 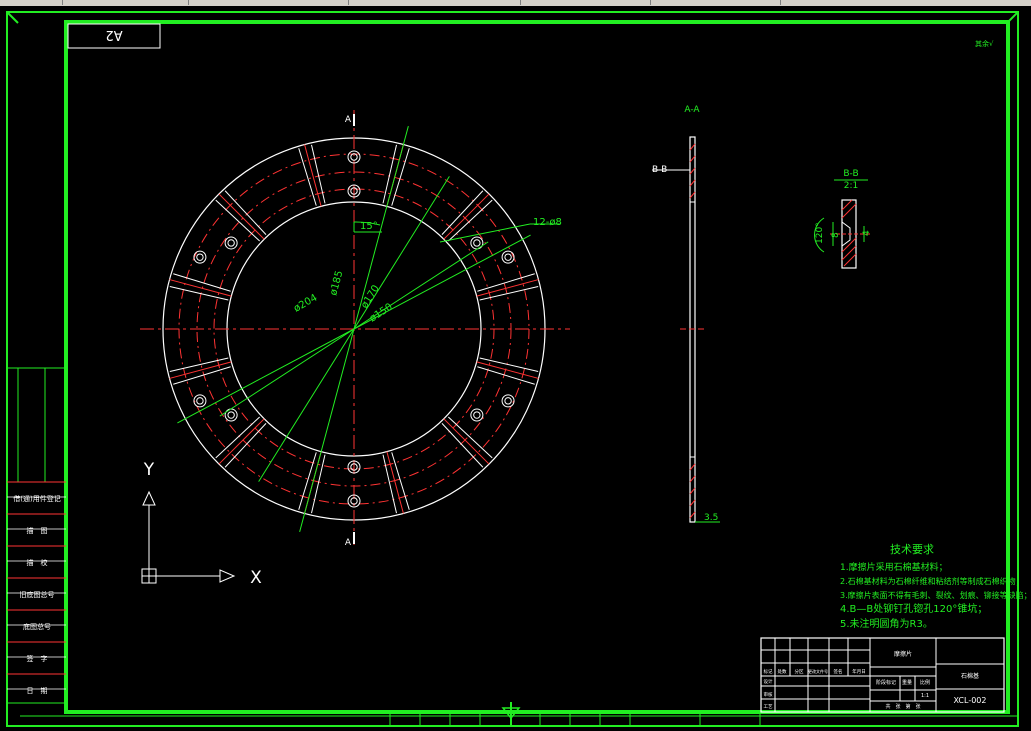 I want to click on side-table-label: 描 校, so click(x=37, y=562).